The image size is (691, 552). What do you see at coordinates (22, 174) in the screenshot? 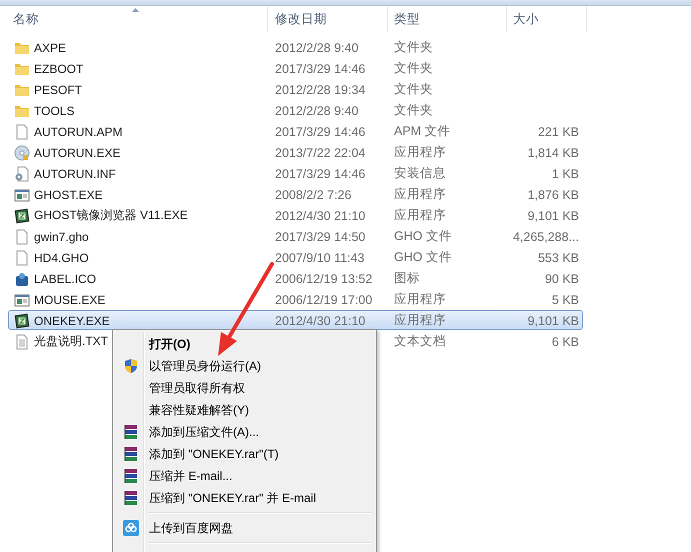
I see `settings-file-icon` at bounding box center [22, 174].